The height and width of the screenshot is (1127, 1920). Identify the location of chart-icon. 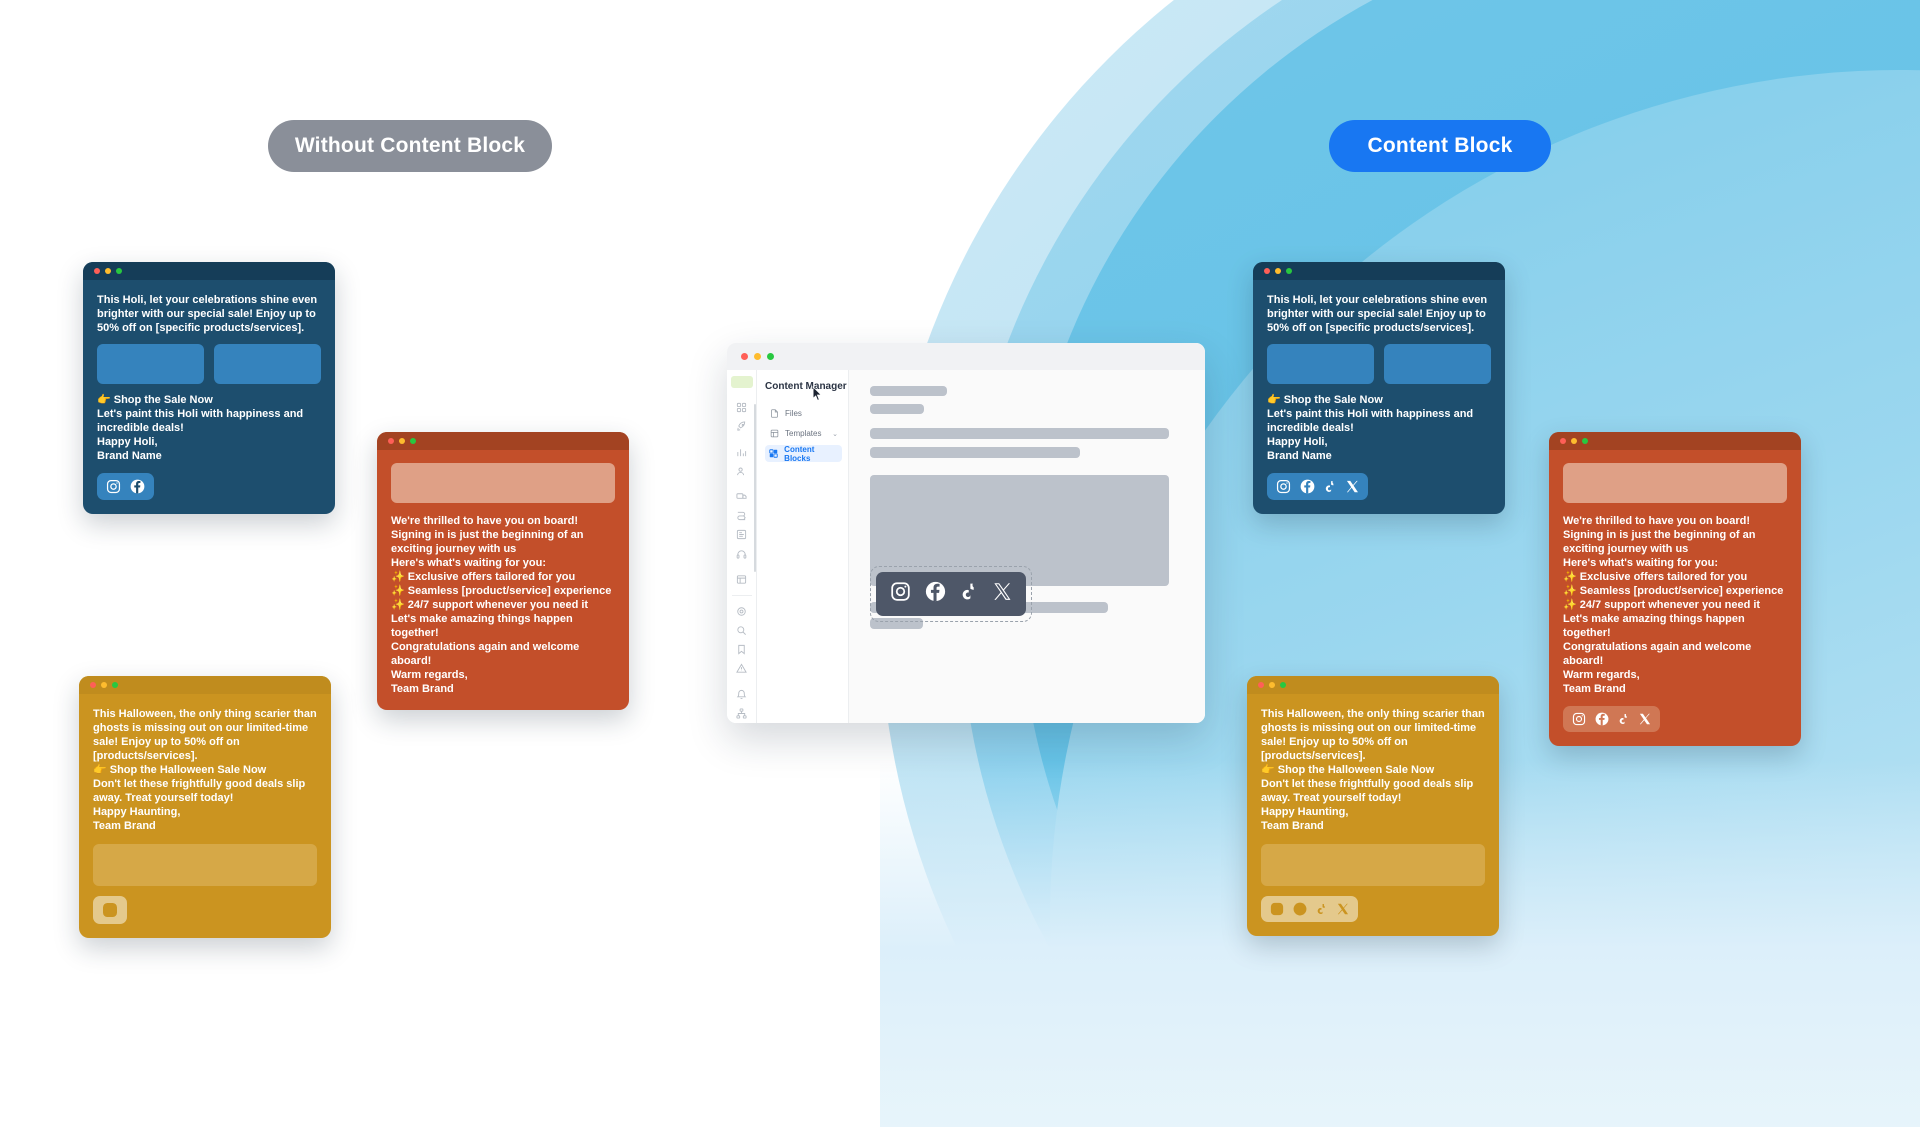
(742, 451).